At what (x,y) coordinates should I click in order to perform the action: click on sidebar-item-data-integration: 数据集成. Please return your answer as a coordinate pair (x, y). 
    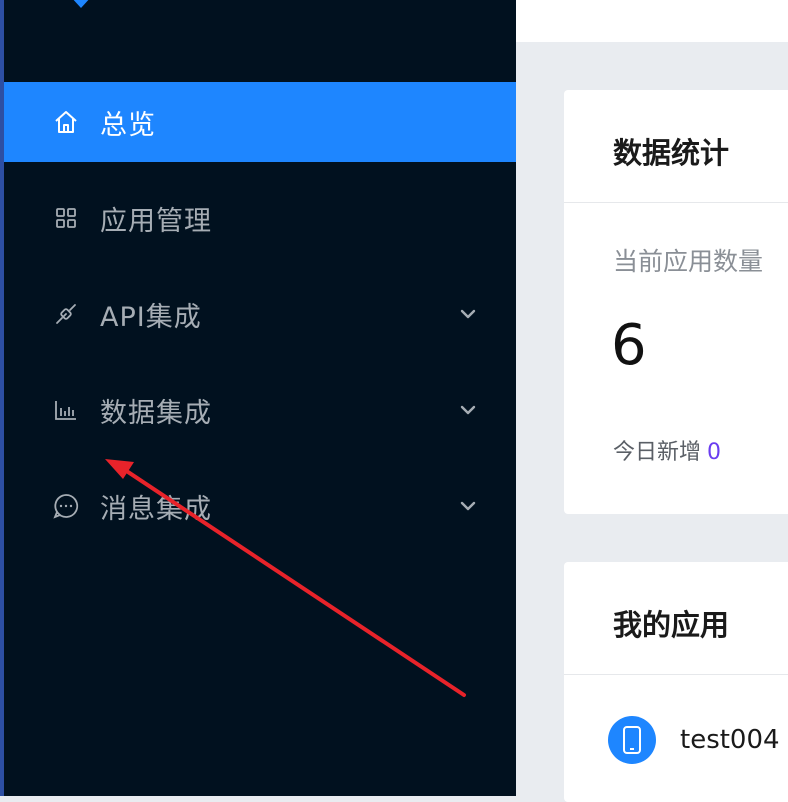
    Looking at the image, I should click on (260, 410).